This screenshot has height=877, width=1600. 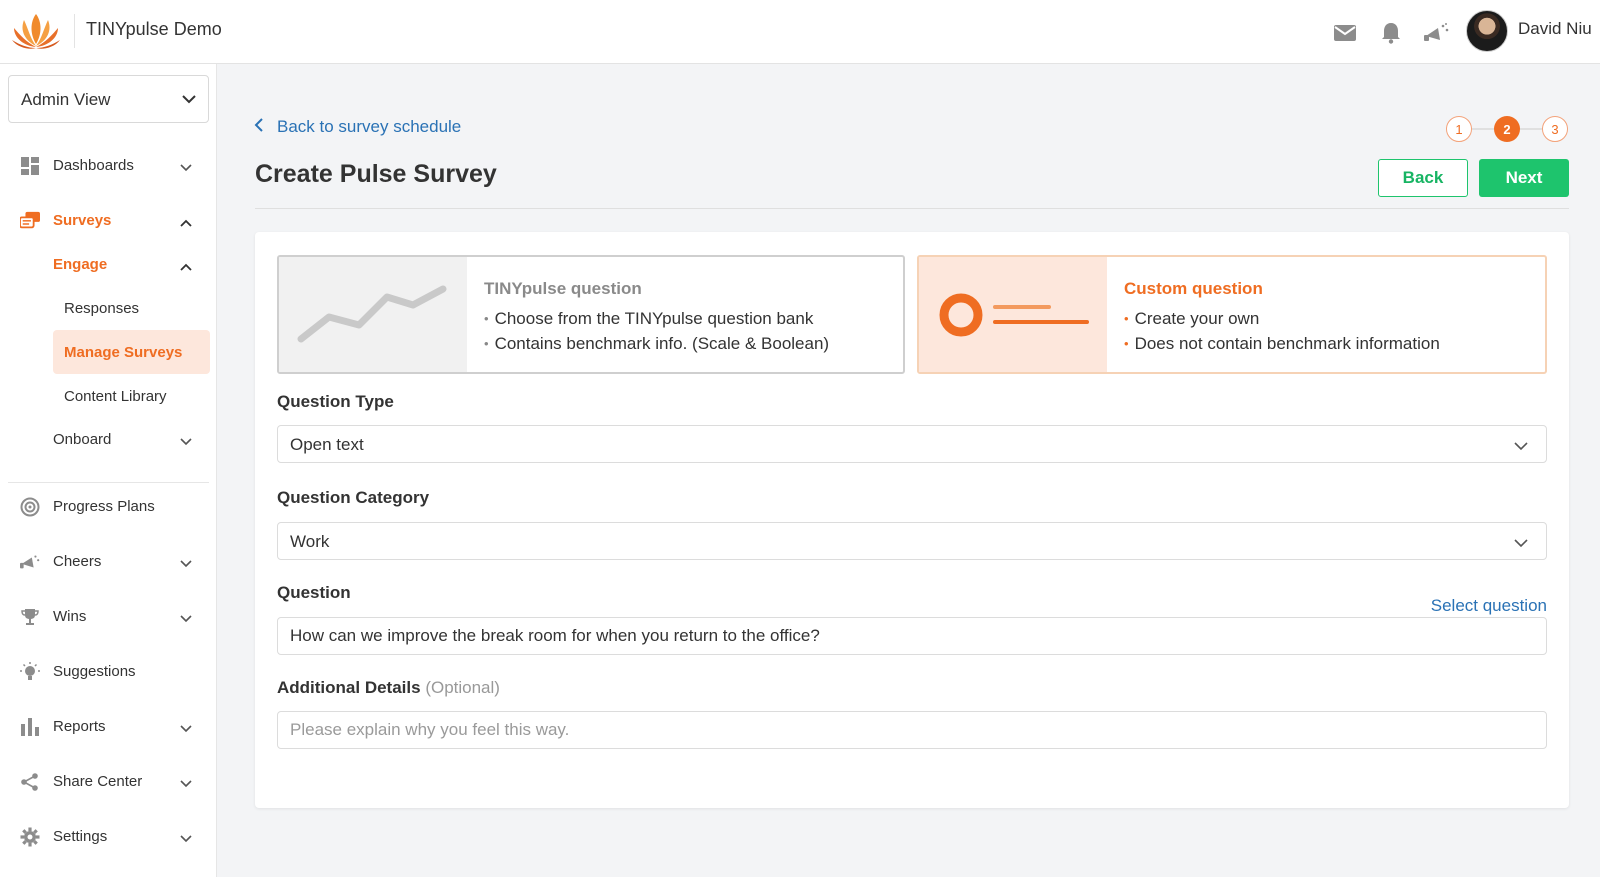 What do you see at coordinates (563, 288) in the screenshot?
I see `tinypulse-question-title: TINYpulse question` at bounding box center [563, 288].